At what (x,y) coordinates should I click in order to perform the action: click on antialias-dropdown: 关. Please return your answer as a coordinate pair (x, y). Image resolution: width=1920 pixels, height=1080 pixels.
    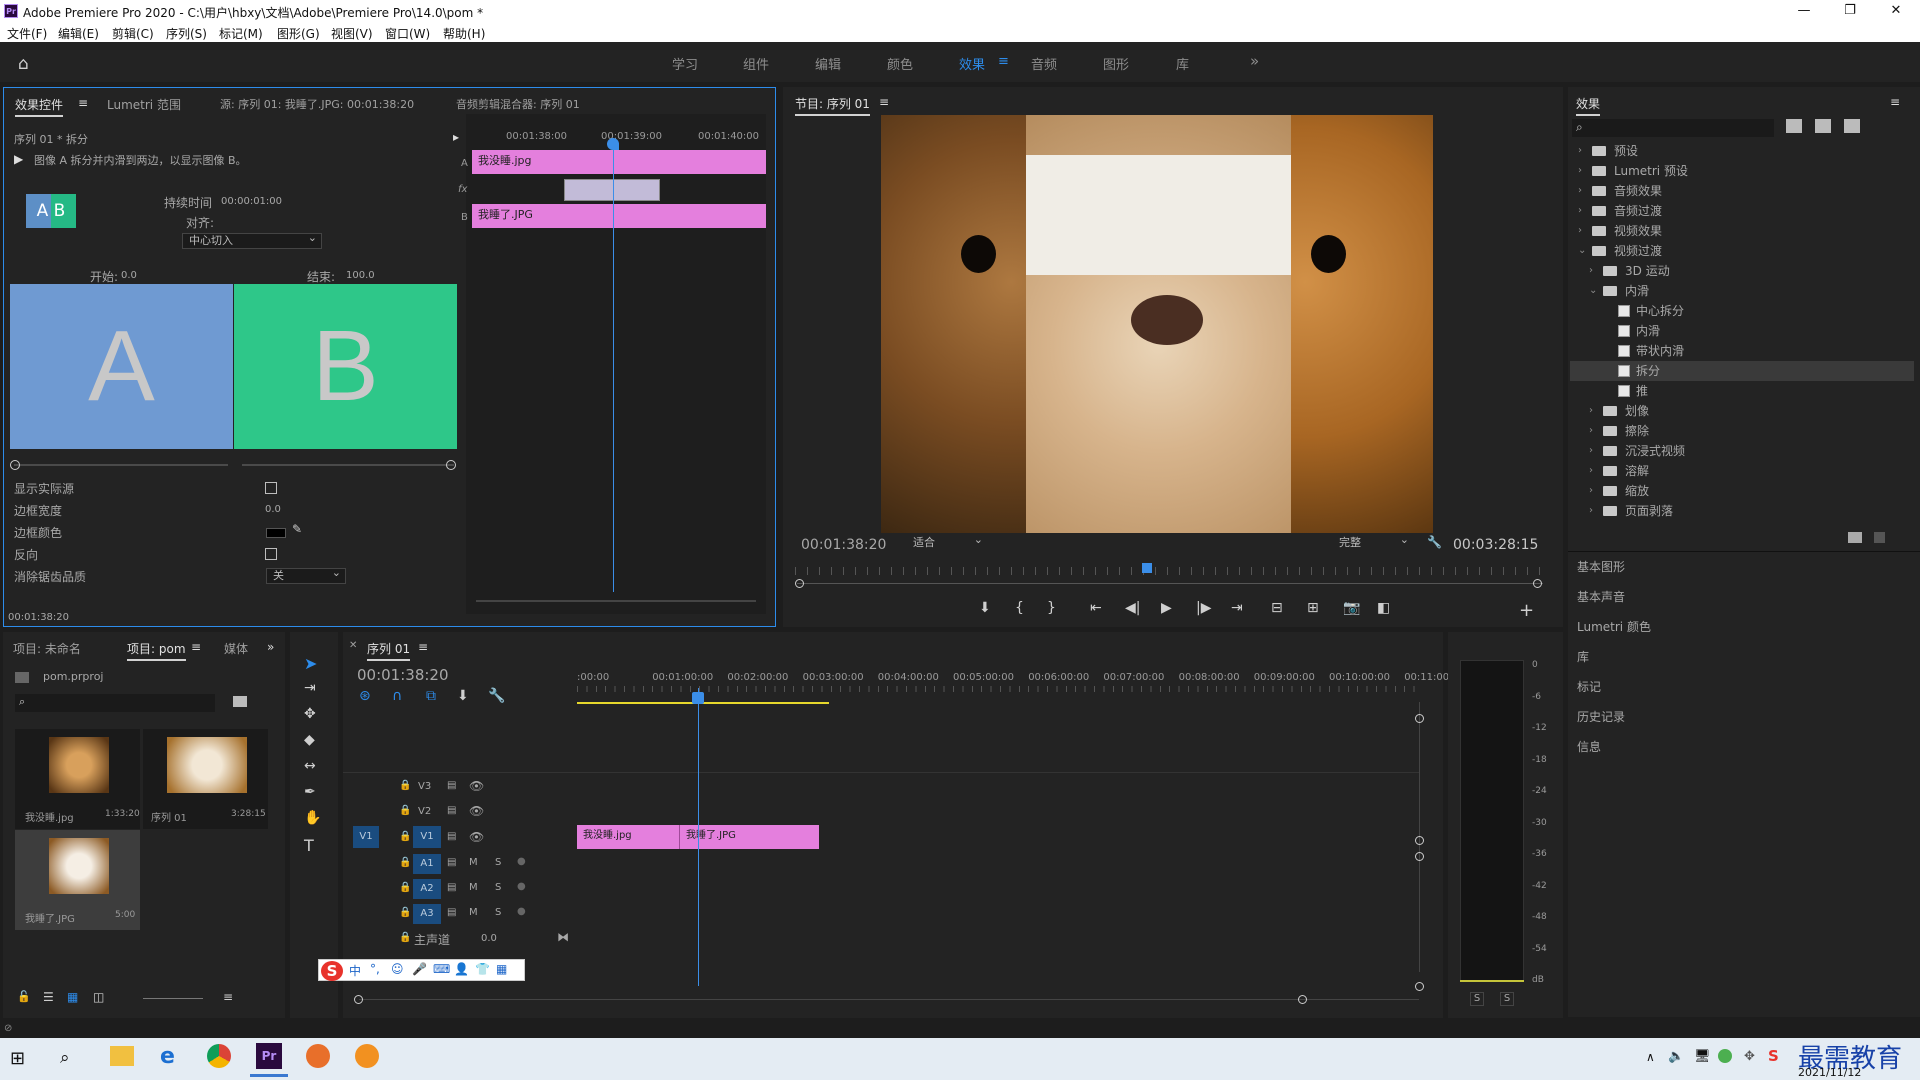
    Looking at the image, I should click on (306, 575).